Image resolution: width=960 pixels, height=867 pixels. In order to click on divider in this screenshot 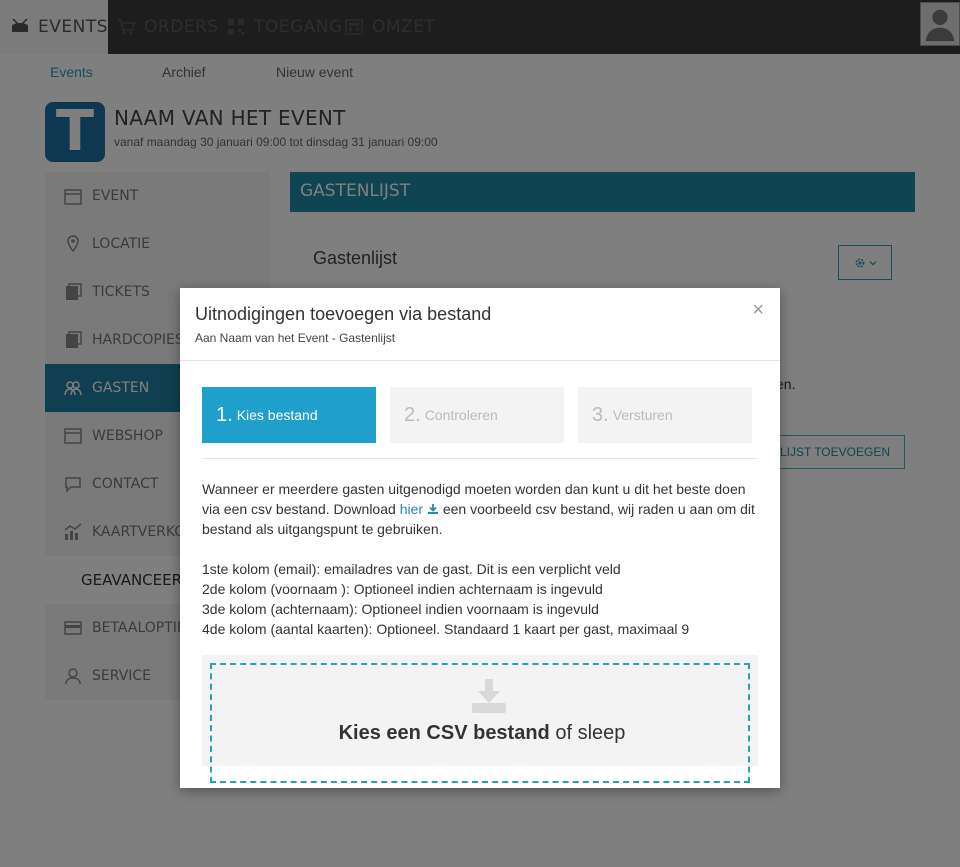, I will do `click(480, 458)`.